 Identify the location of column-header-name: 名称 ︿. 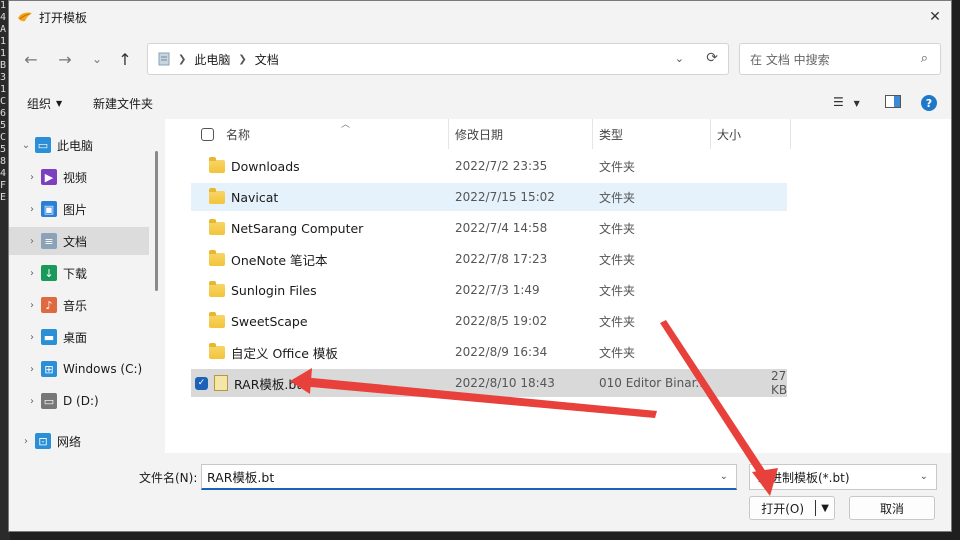
(320, 134).